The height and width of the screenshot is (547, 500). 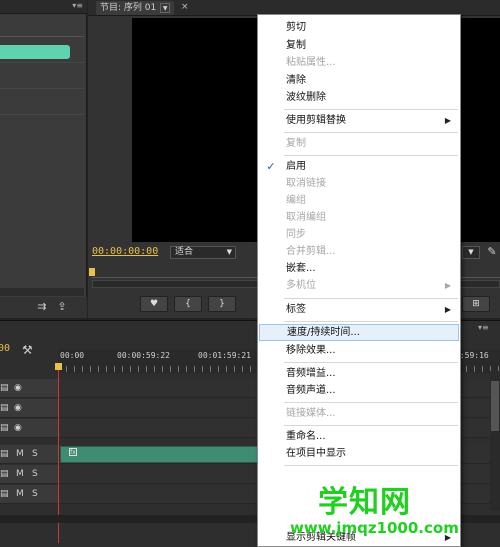 I want to click on menu-item-copy: 复制, so click(x=359, y=45).